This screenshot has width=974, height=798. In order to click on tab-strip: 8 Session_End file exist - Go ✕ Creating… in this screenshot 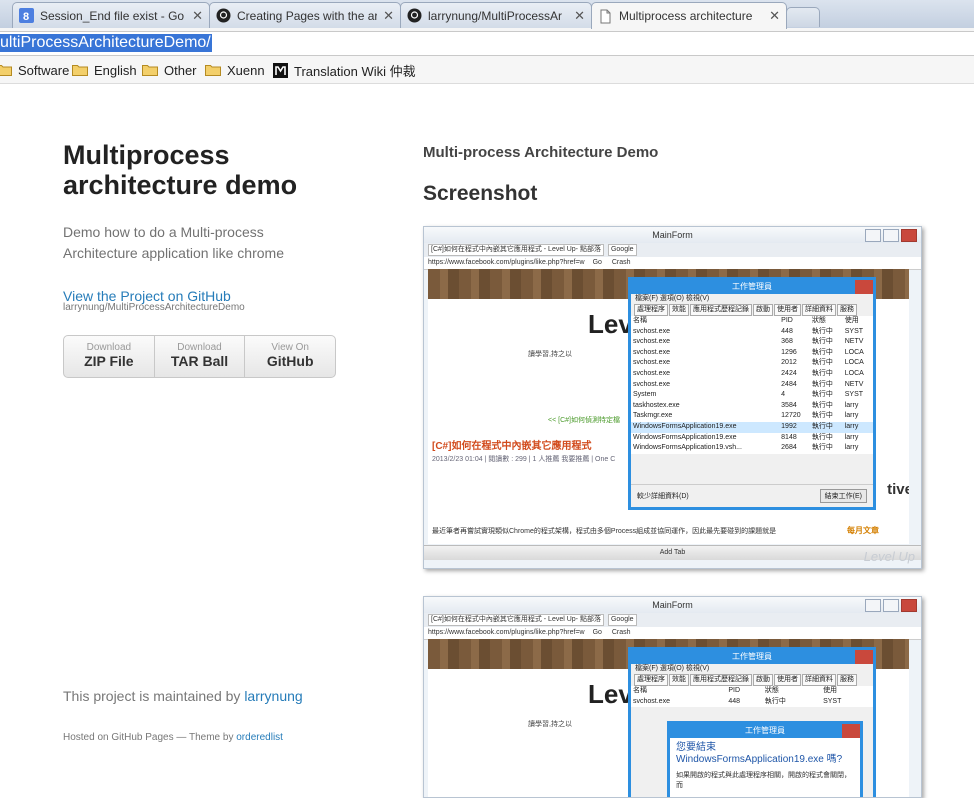, I will do `click(487, 14)`.